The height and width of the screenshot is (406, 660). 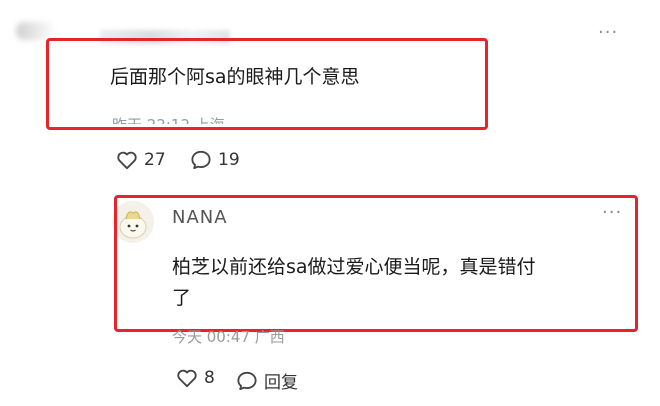 I want to click on reply-count: 19, so click(x=229, y=160).